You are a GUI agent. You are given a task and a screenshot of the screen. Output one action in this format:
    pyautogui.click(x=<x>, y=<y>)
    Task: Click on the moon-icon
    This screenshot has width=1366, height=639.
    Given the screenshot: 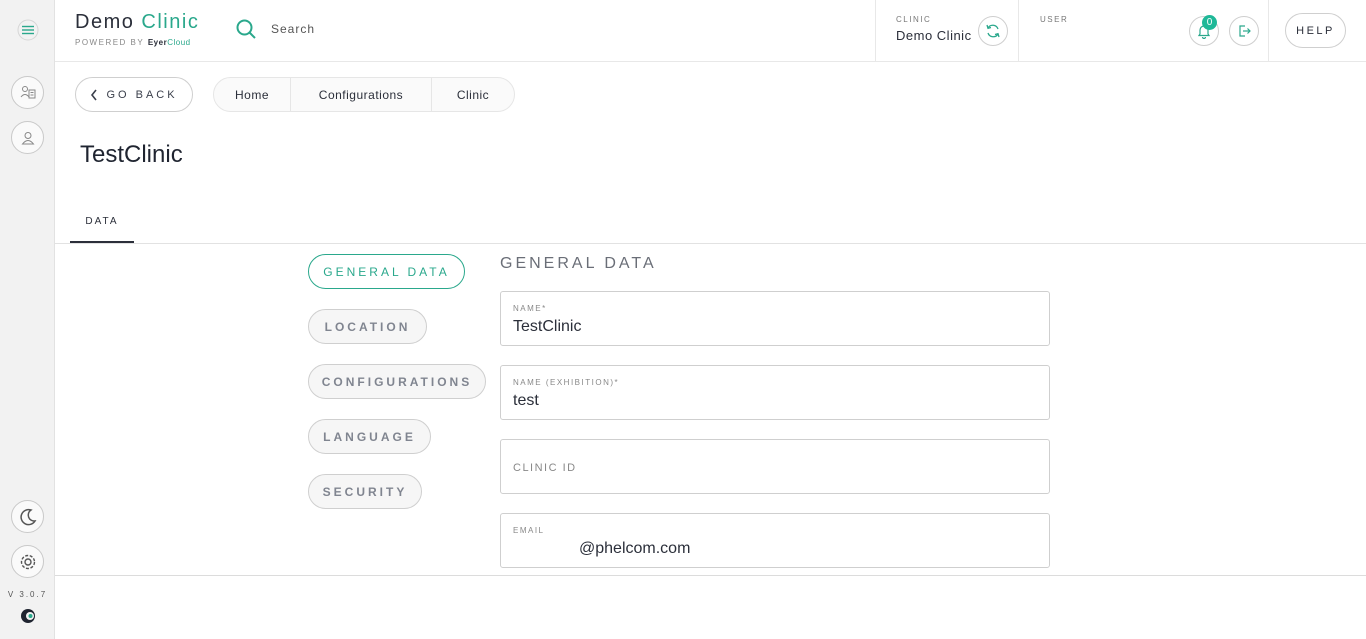 What is the action you would take?
    pyautogui.click(x=27, y=516)
    